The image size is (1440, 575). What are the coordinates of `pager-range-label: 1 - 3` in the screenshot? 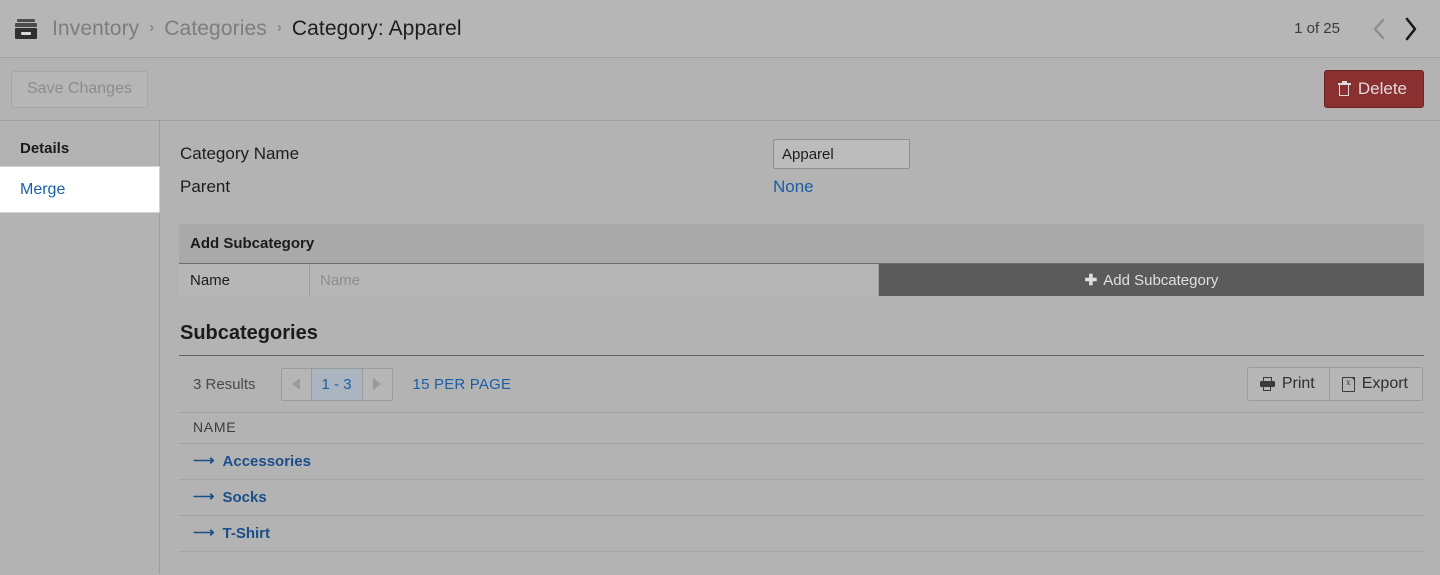 It's located at (336, 384).